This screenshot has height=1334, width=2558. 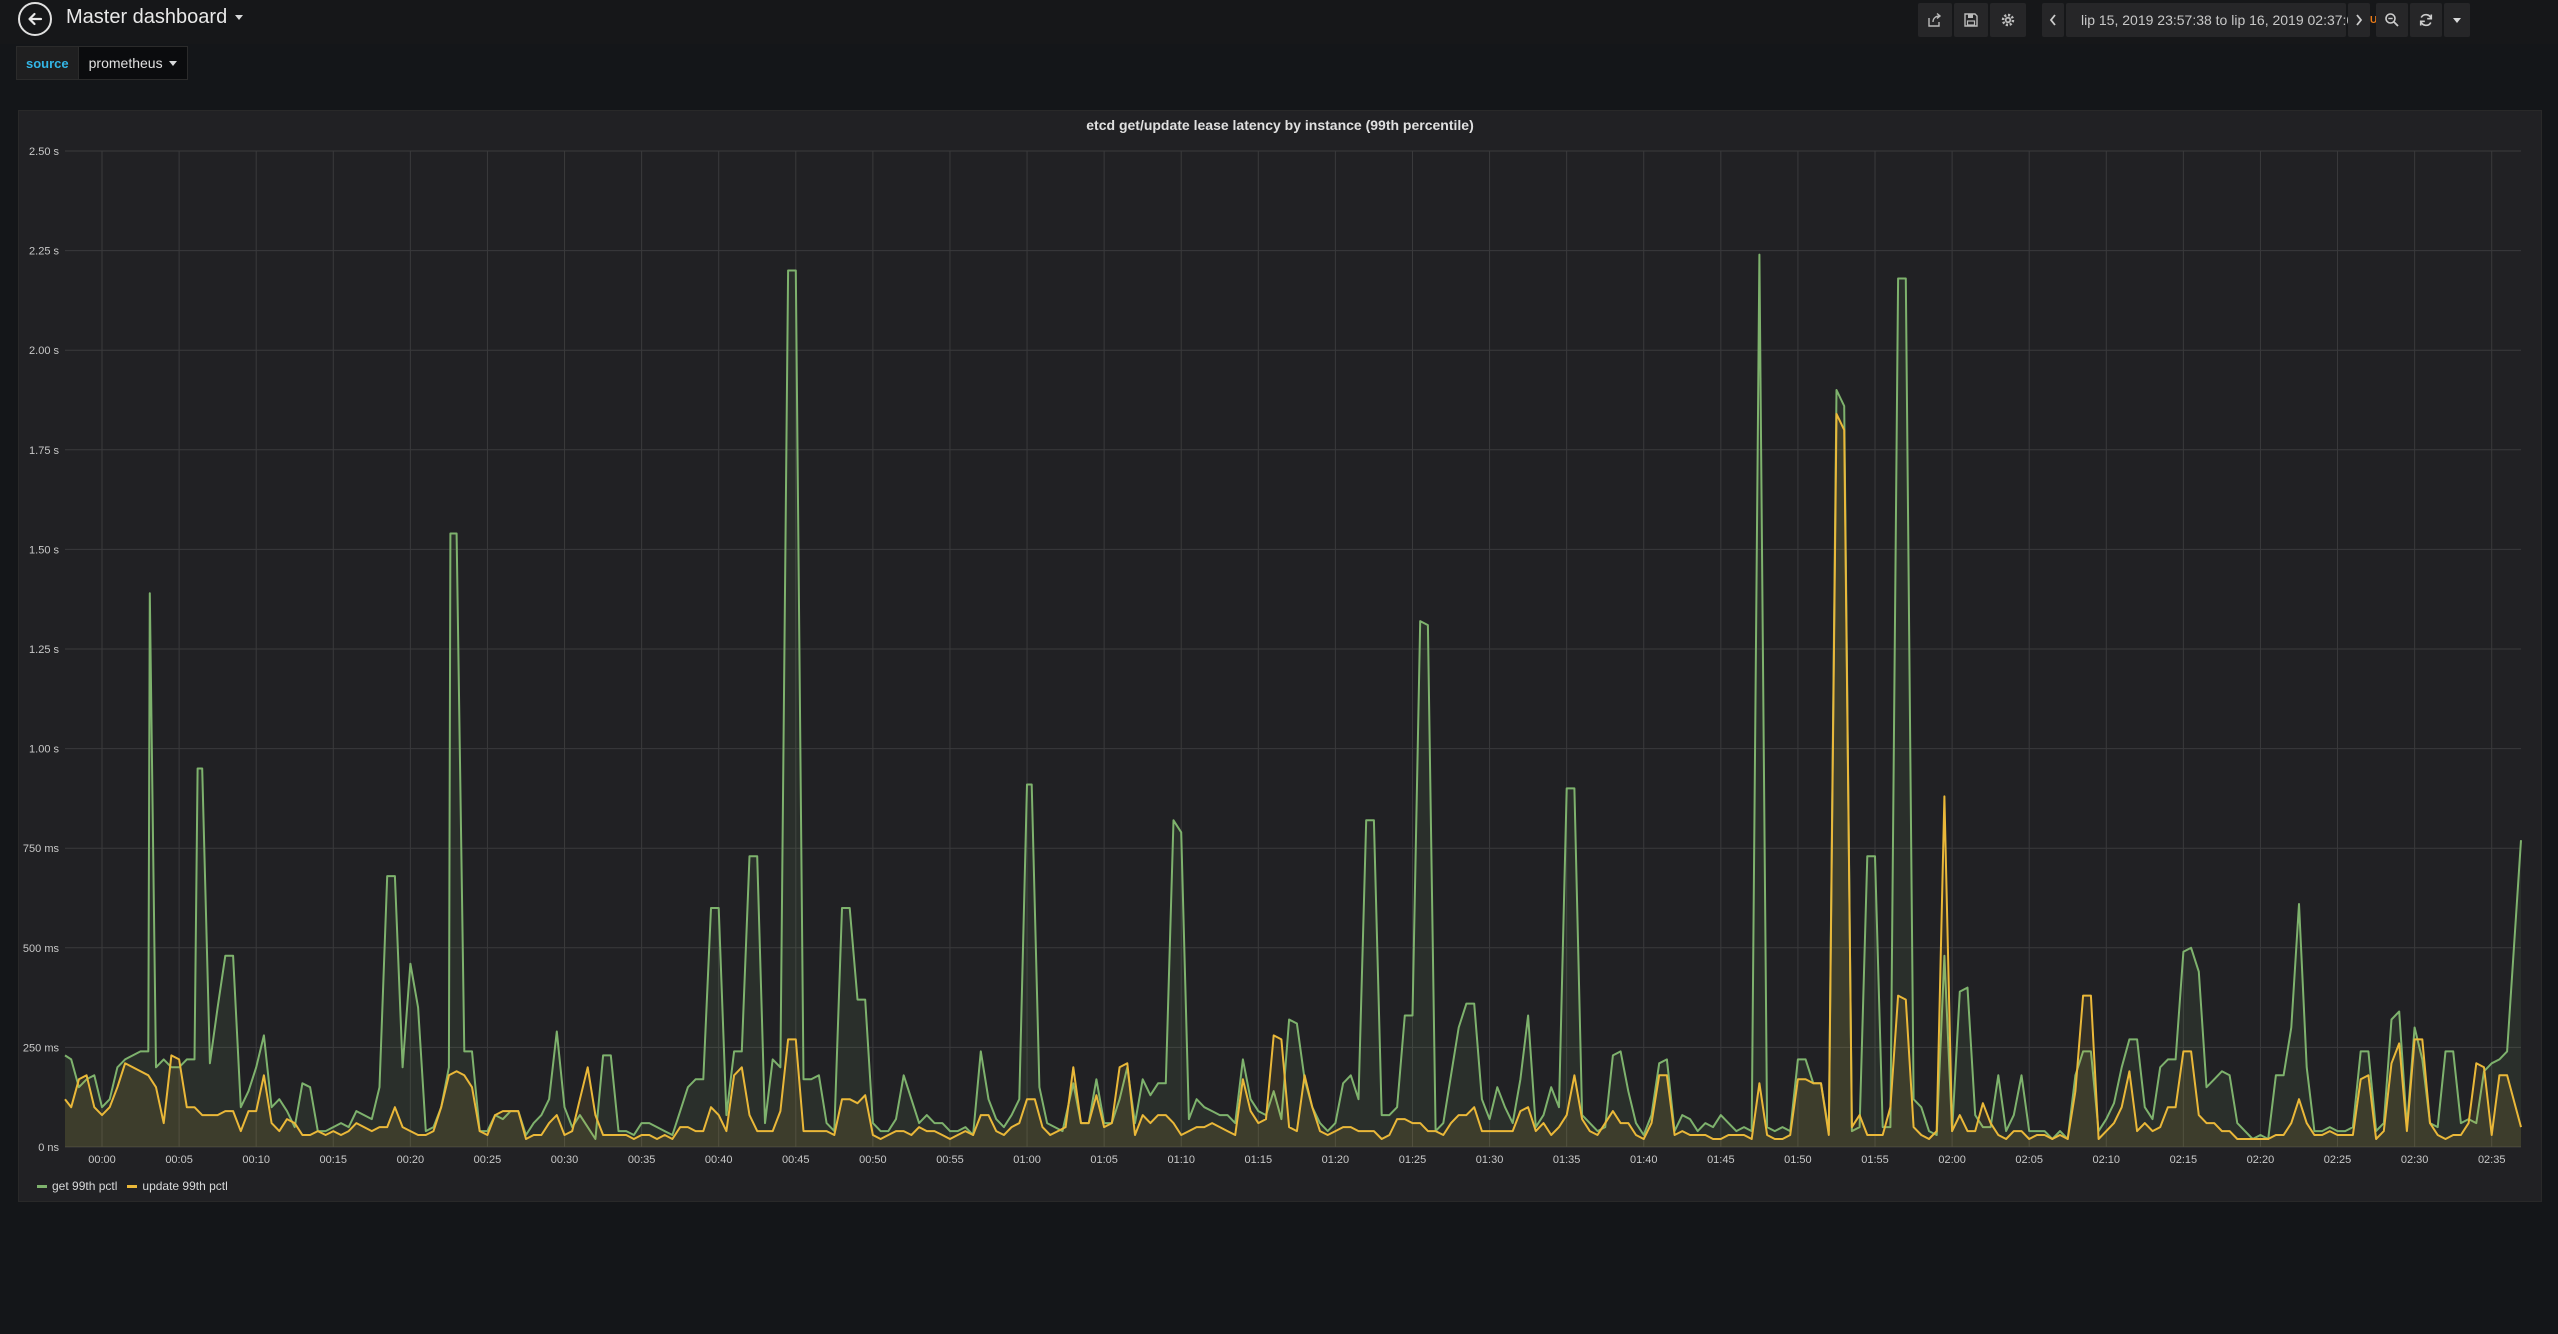 I want to click on legend-item-get: get 99th pctl, so click(x=77, y=1186).